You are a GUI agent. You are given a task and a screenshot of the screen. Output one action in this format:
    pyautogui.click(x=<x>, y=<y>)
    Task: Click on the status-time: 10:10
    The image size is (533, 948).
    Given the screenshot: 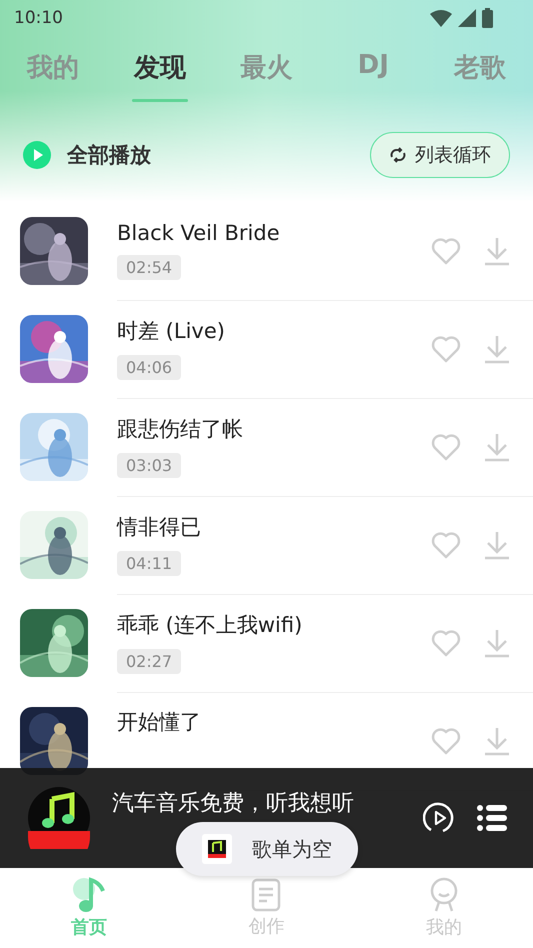 What is the action you would take?
    pyautogui.click(x=38, y=18)
    